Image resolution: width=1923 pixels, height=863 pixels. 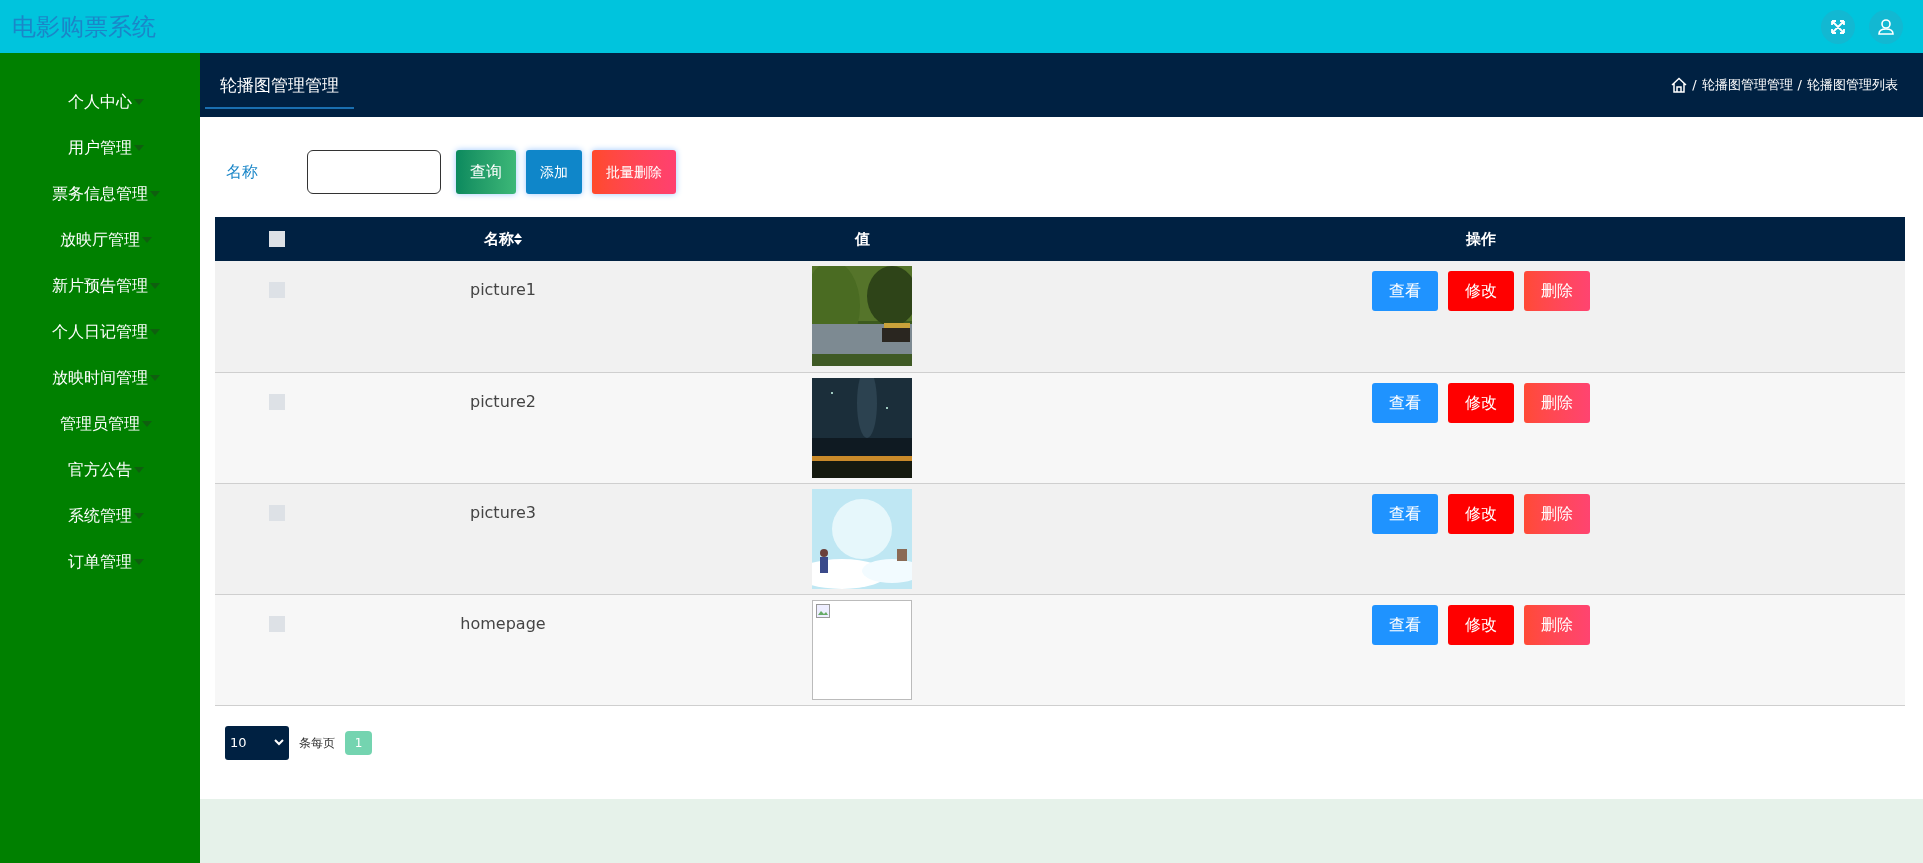 What do you see at coordinates (634, 172) in the screenshot?
I see `toolbar-button: 批量删除` at bounding box center [634, 172].